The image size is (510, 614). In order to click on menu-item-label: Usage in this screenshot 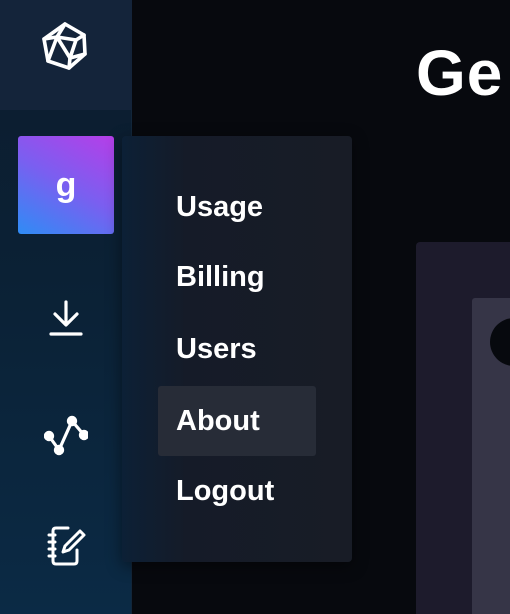, I will do `click(220, 206)`.